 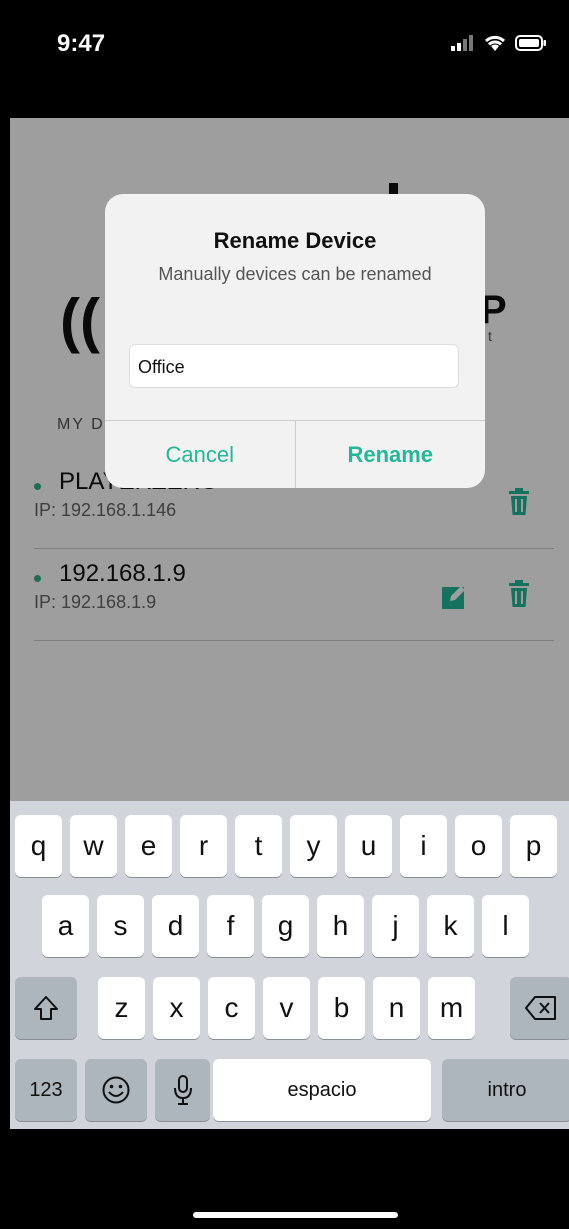 I want to click on key-t: t, so click(x=258, y=846).